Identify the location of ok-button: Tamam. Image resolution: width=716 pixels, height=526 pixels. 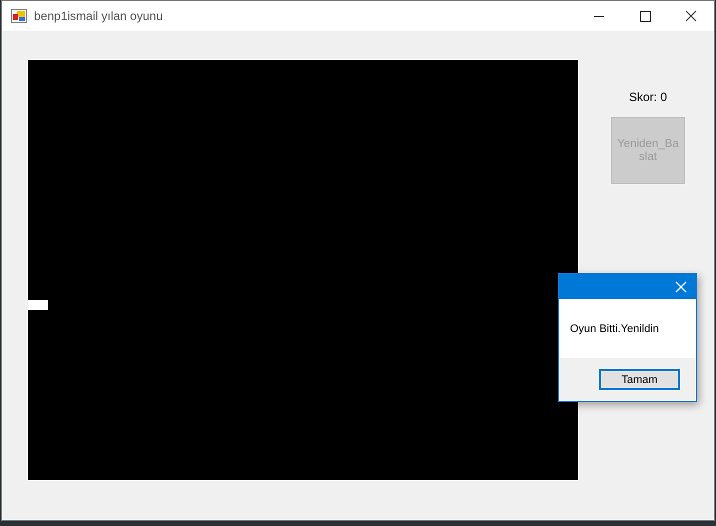
(639, 379).